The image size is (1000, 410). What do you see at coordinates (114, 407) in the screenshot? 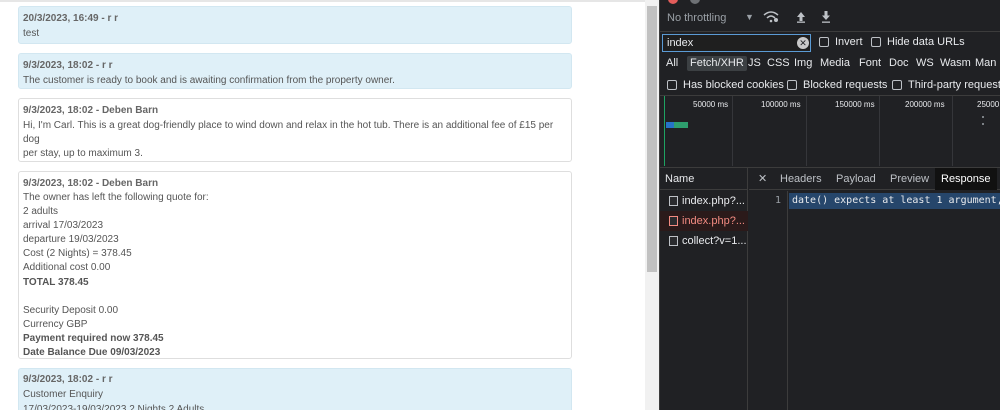
I see `message-line: 17/03/2023-19/03/2023 2 Nights 2 Adults` at bounding box center [114, 407].